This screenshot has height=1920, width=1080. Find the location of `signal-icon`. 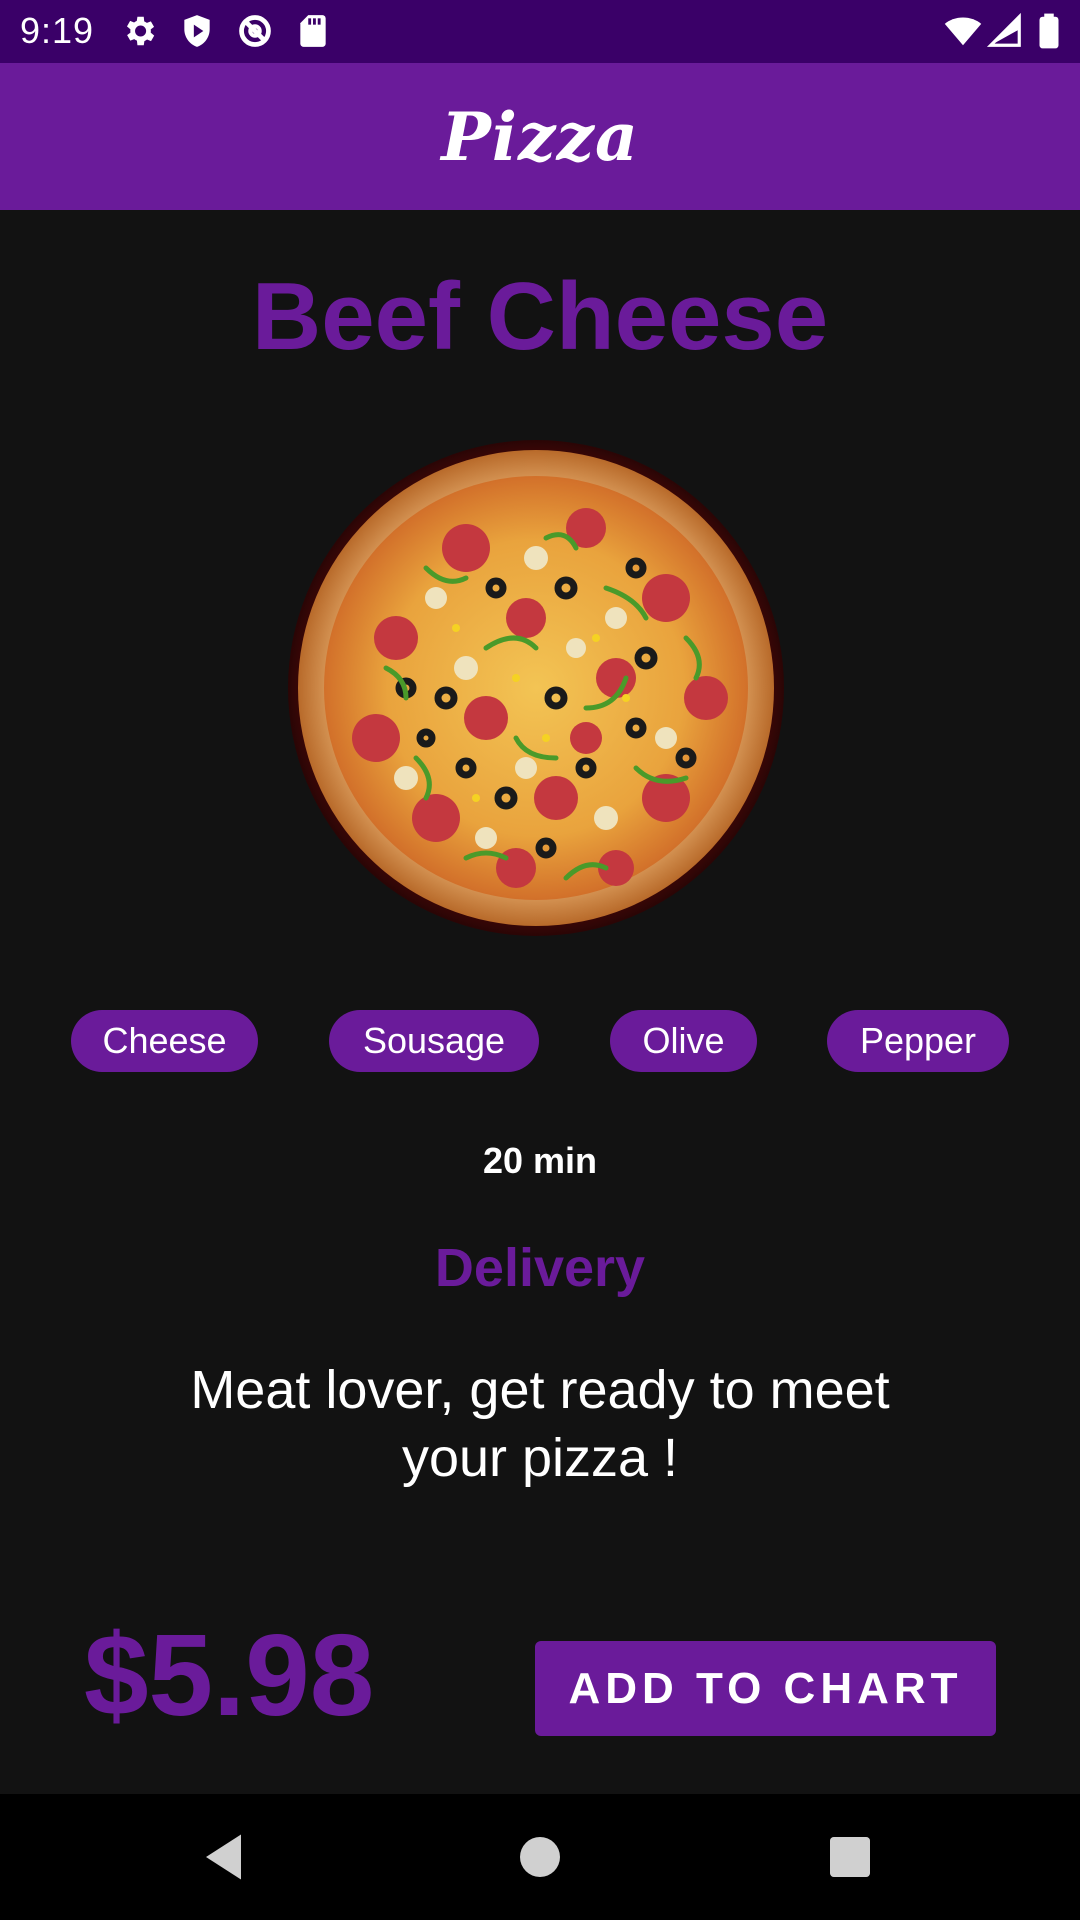

signal-icon is located at coordinates (1003, 29).